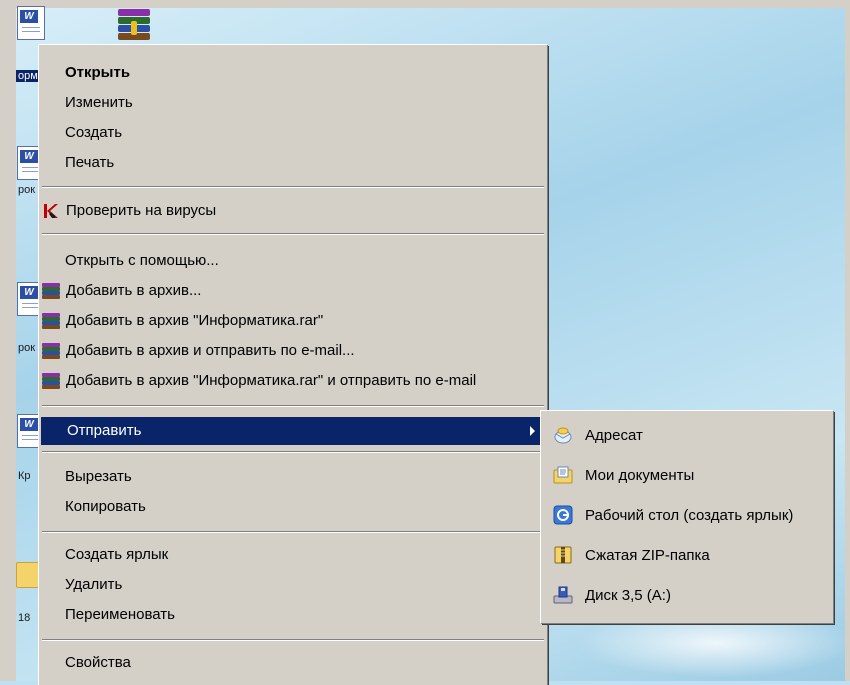  What do you see at coordinates (134, 26) in the screenshot?
I see `winrar-archive-icon` at bounding box center [134, 26].